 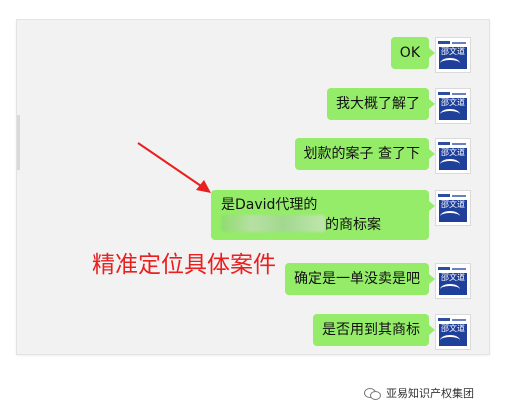 I want to click on message-text-suffix: 的商标案, so click(x=353, y=225).